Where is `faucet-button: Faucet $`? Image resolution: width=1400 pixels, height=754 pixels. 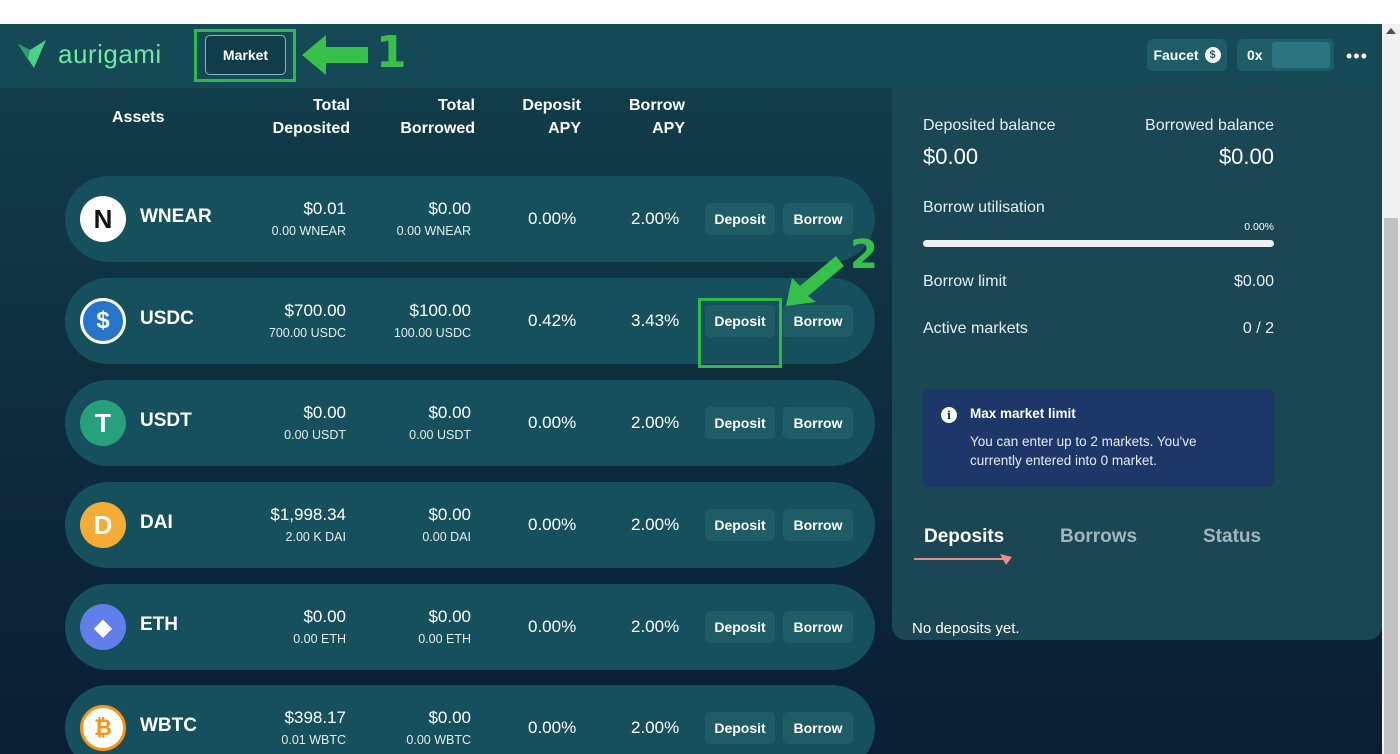
faucet-button: Faucet $ is located at coordinates (1187, 55).